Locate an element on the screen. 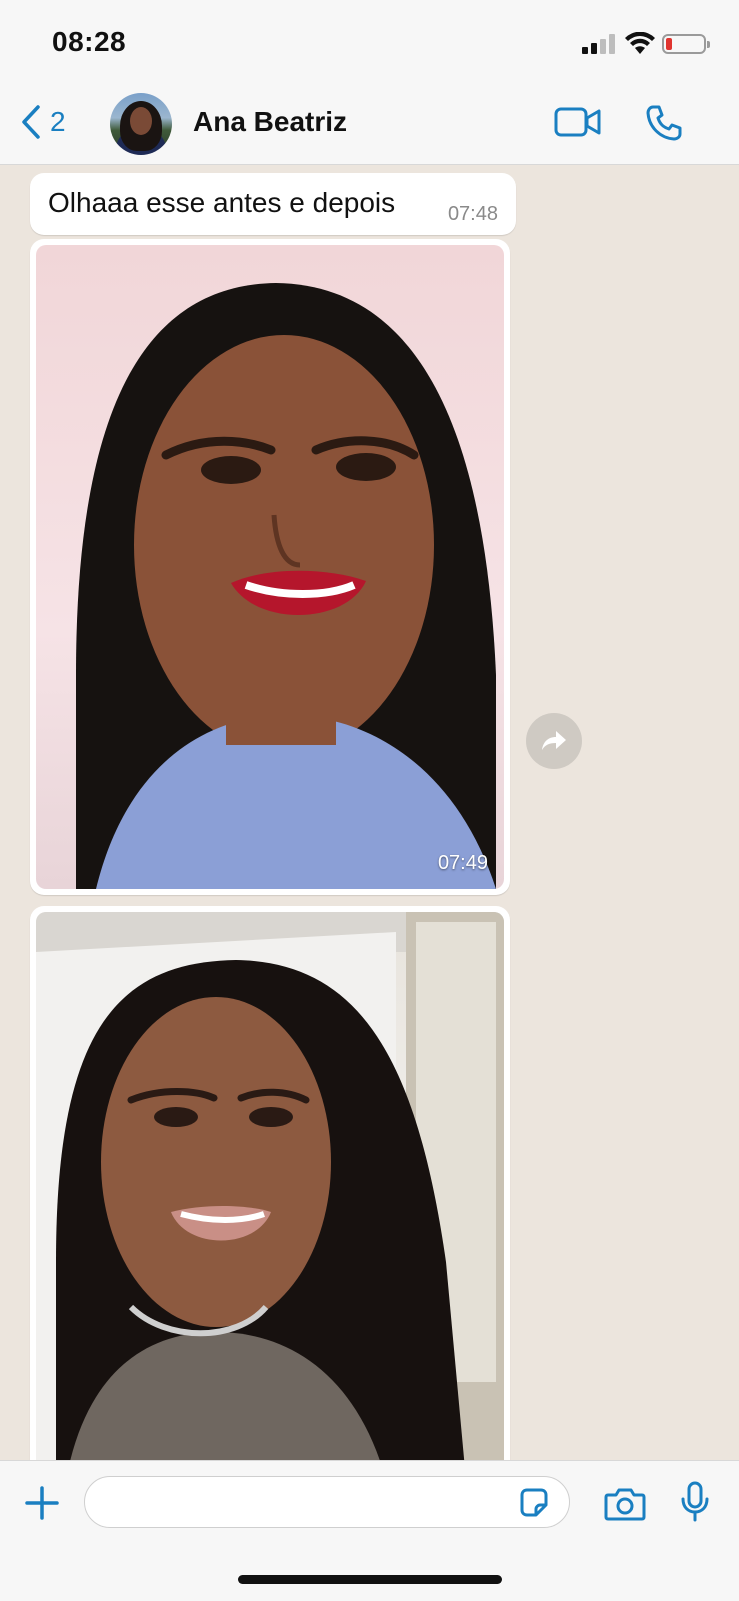 The width and height of the screenshot is (739, 1601). forward-icon is located at coordinates (554, 740).